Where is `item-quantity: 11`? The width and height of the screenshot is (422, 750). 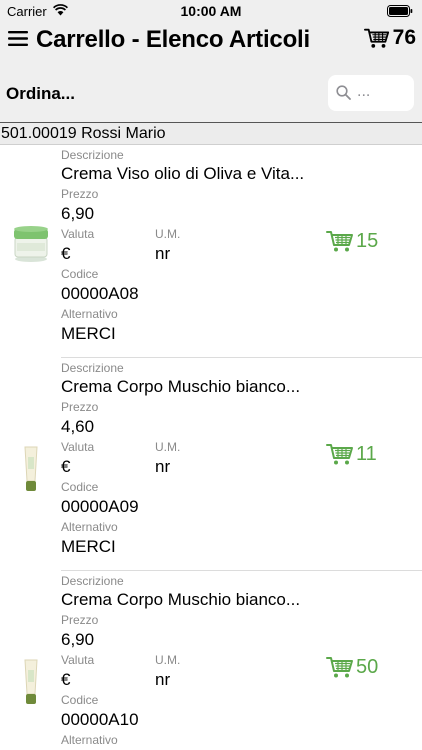
item-quantity: 11 is located at coordinates (366, 453).